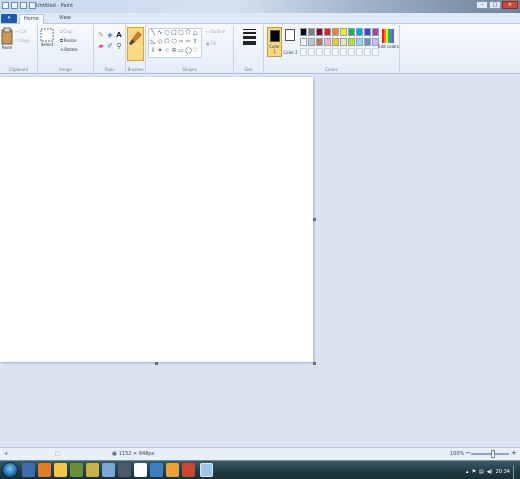 The width and height of the screenshot is (520, 479). Describe the element at coordinates (188, 51) in the screenshot. I see `oval-callout-shape-icon: ◯` at that location.